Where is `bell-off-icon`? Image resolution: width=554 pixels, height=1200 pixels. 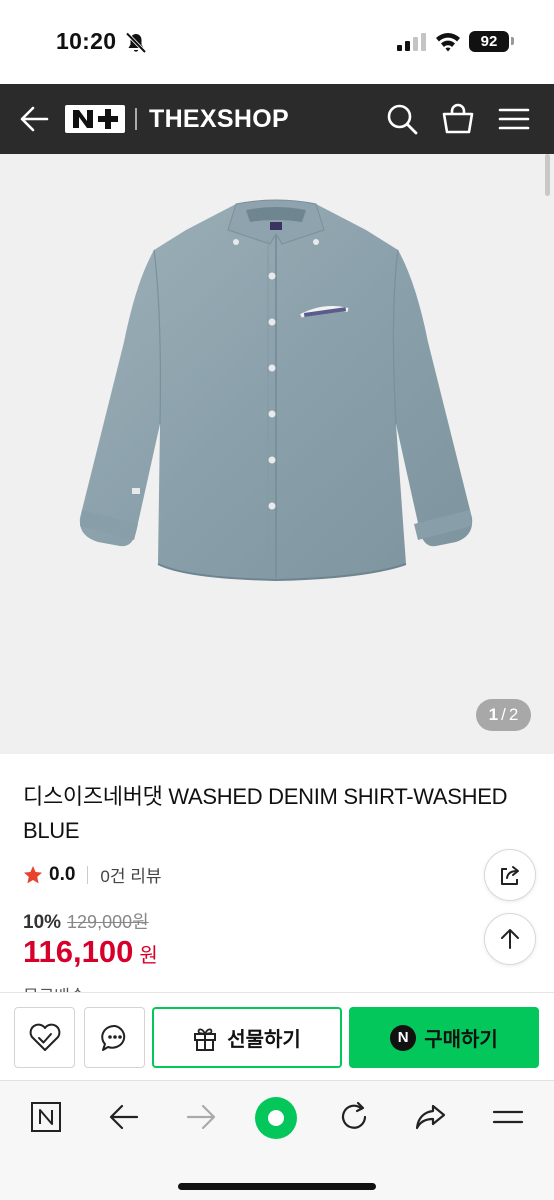 bell-off-icon is located at coordinates (136, 43).